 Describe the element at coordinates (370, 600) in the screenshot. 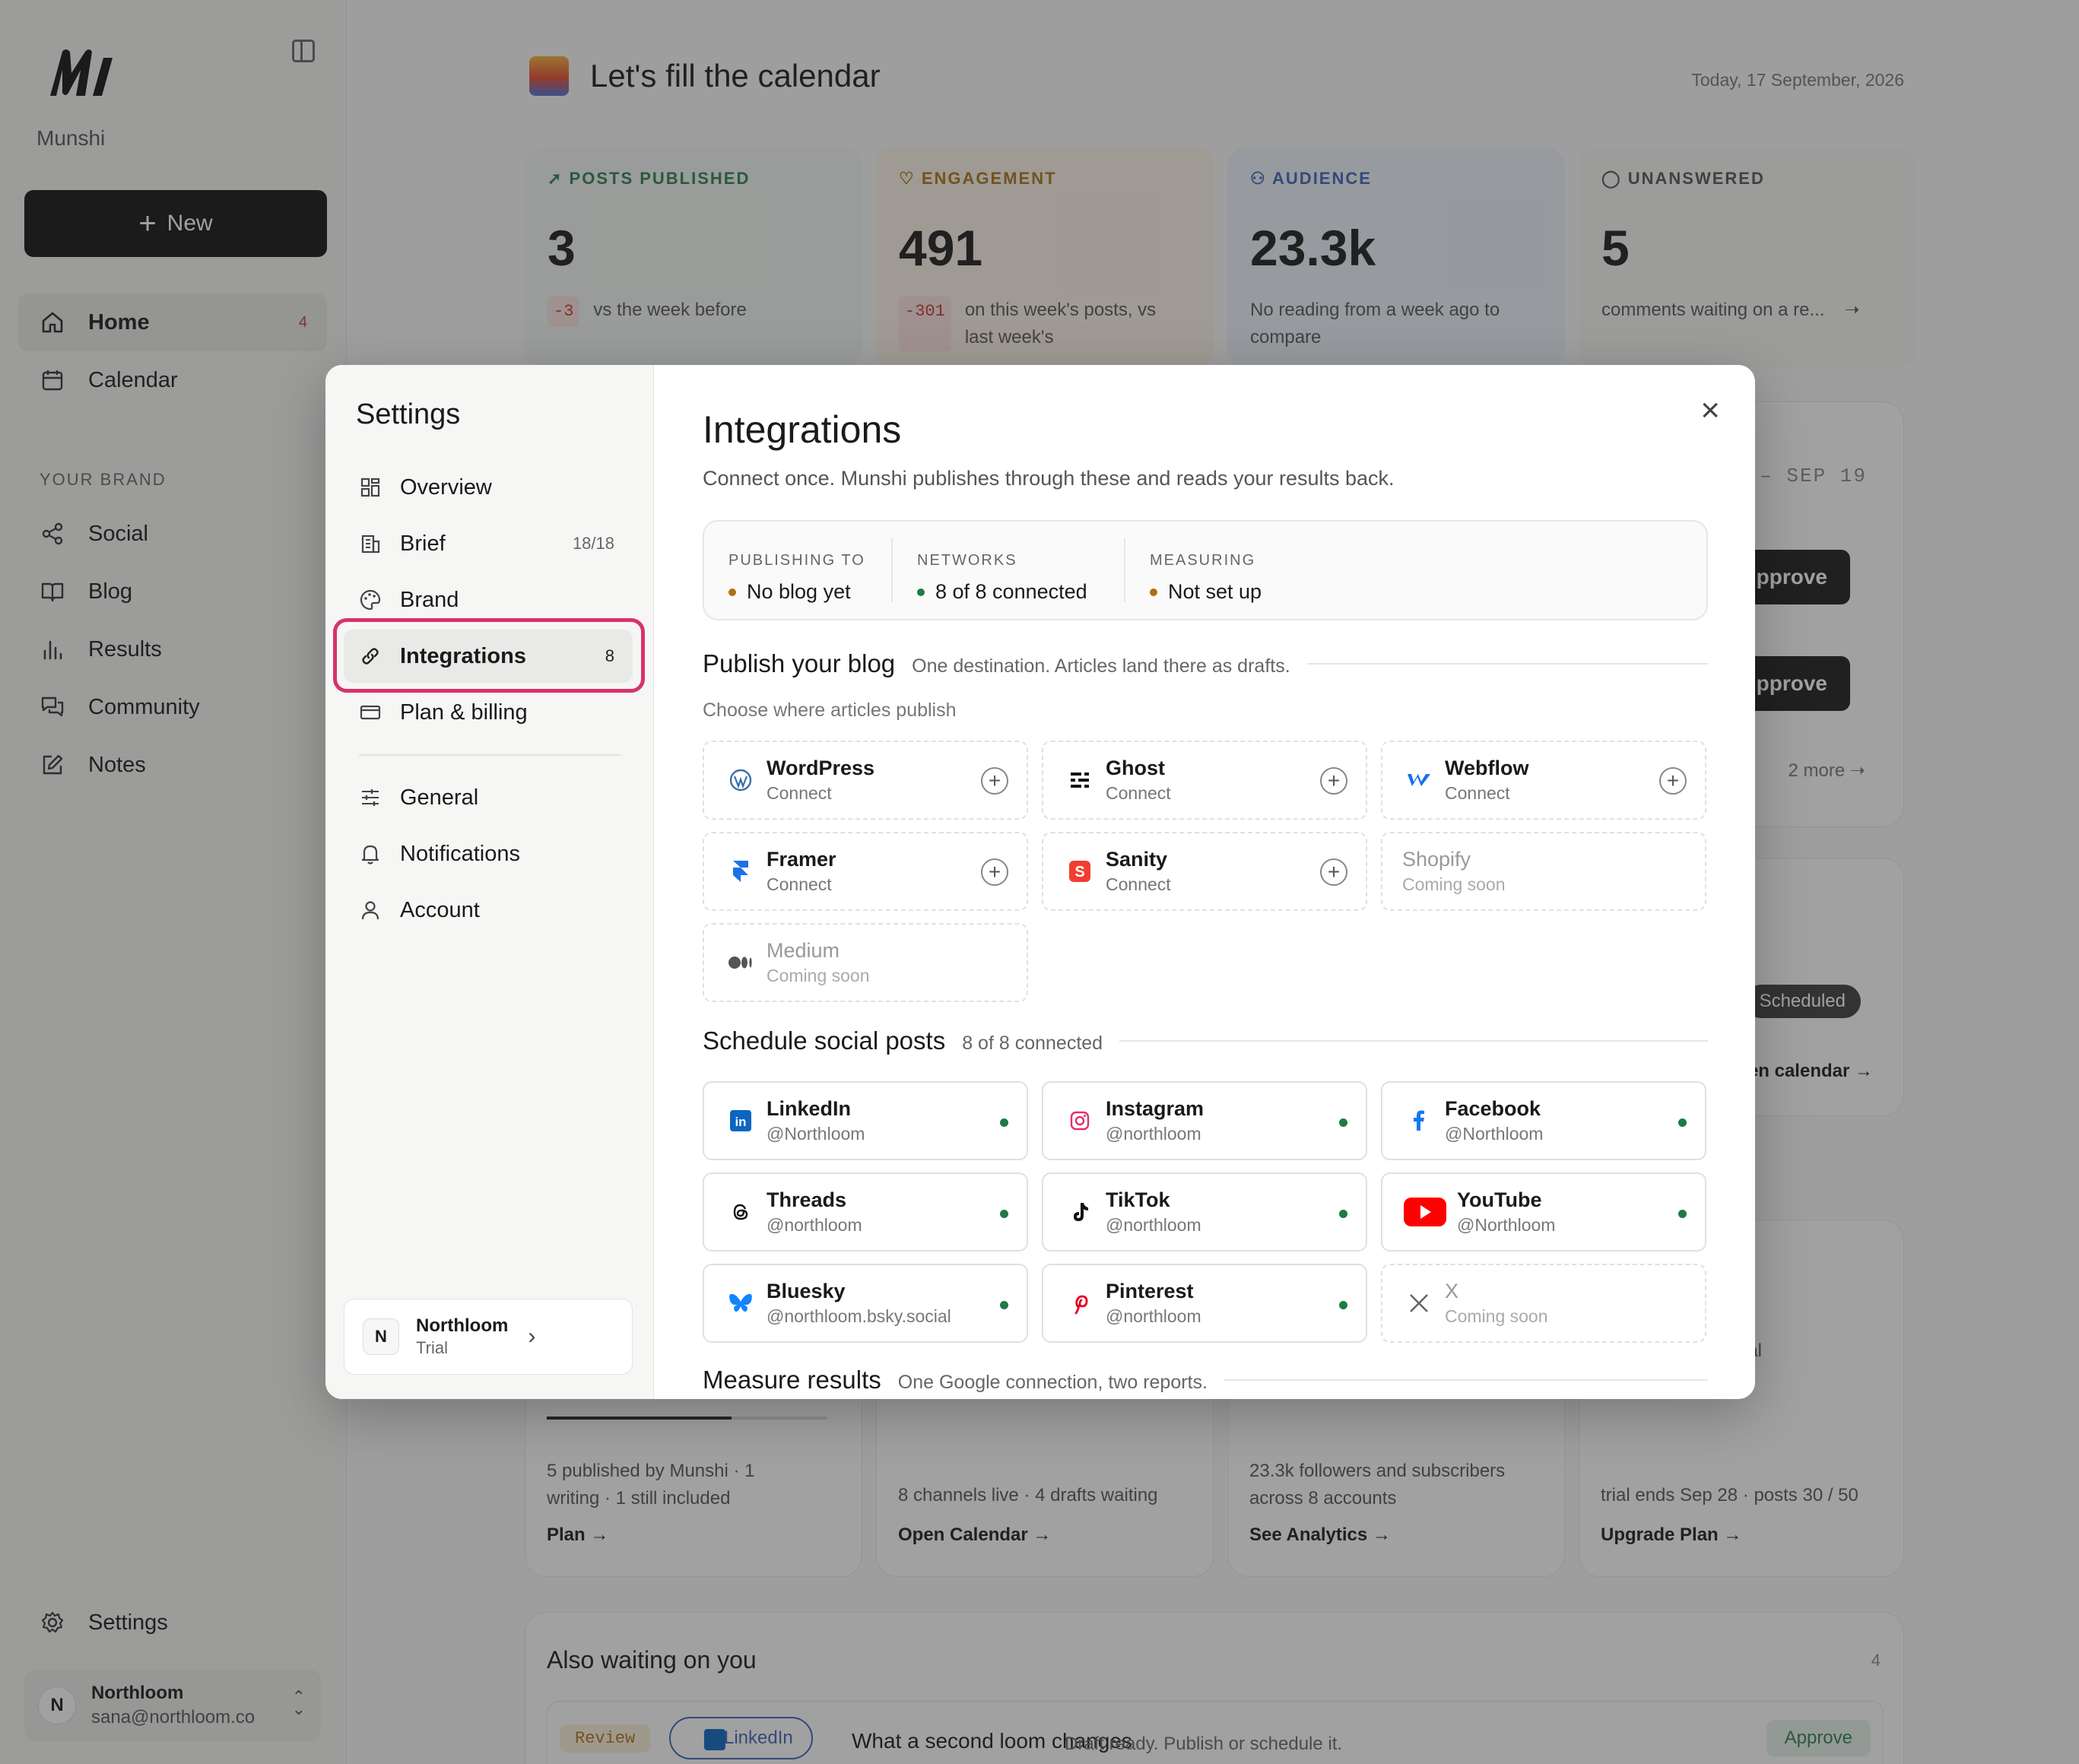

I see `palette-icon` at that location.